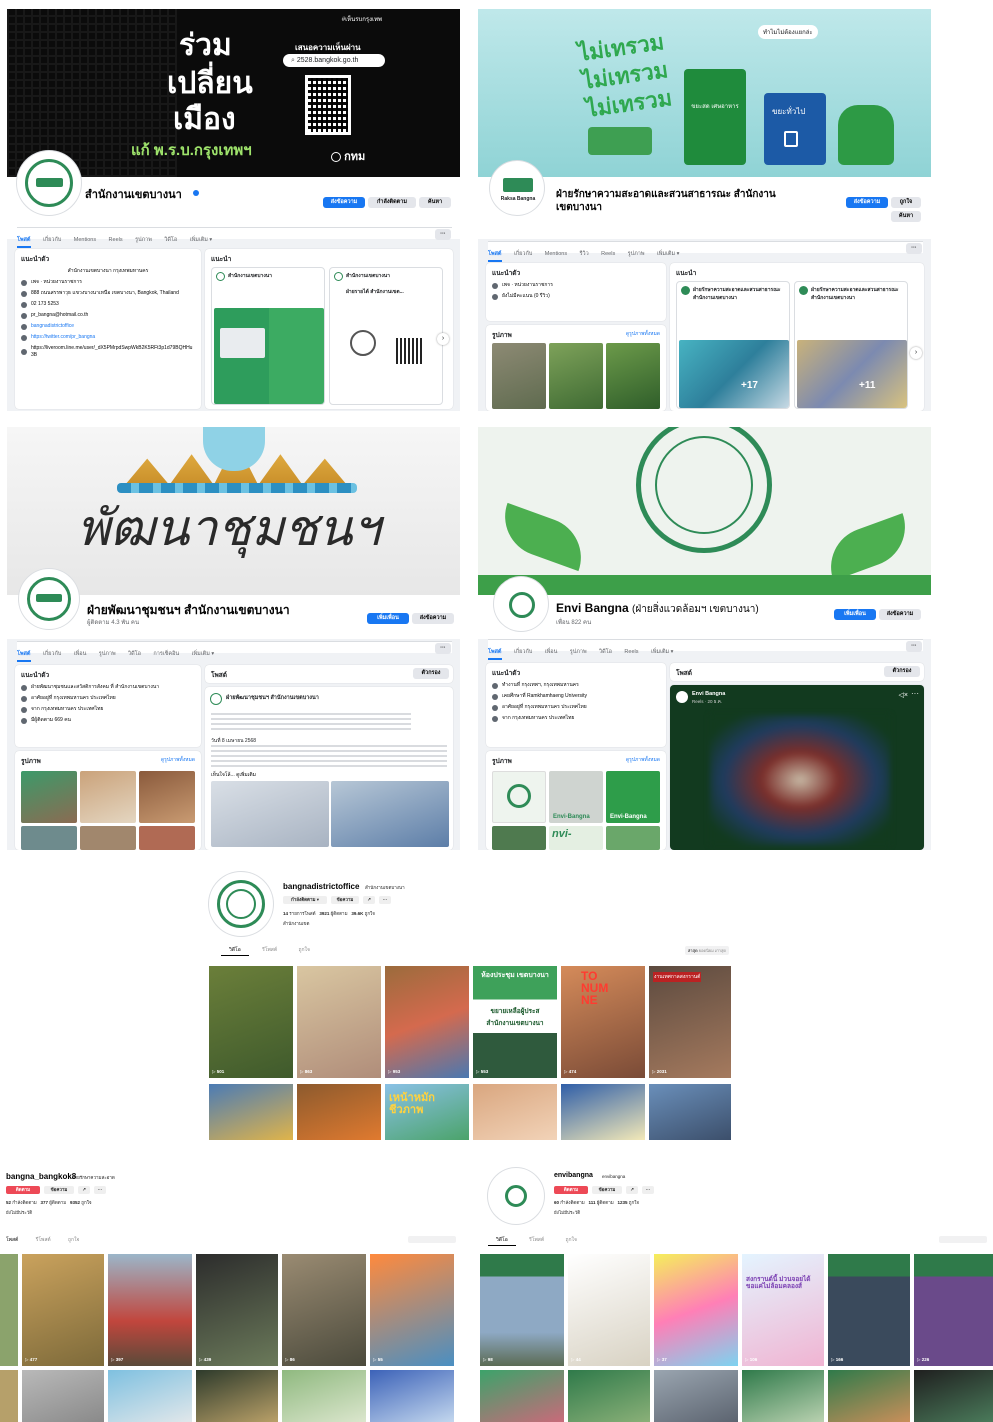  I want to click on video-thumb: งานเทศกาลสงกรานต์ ▷ 2031, so click(690, 1022).